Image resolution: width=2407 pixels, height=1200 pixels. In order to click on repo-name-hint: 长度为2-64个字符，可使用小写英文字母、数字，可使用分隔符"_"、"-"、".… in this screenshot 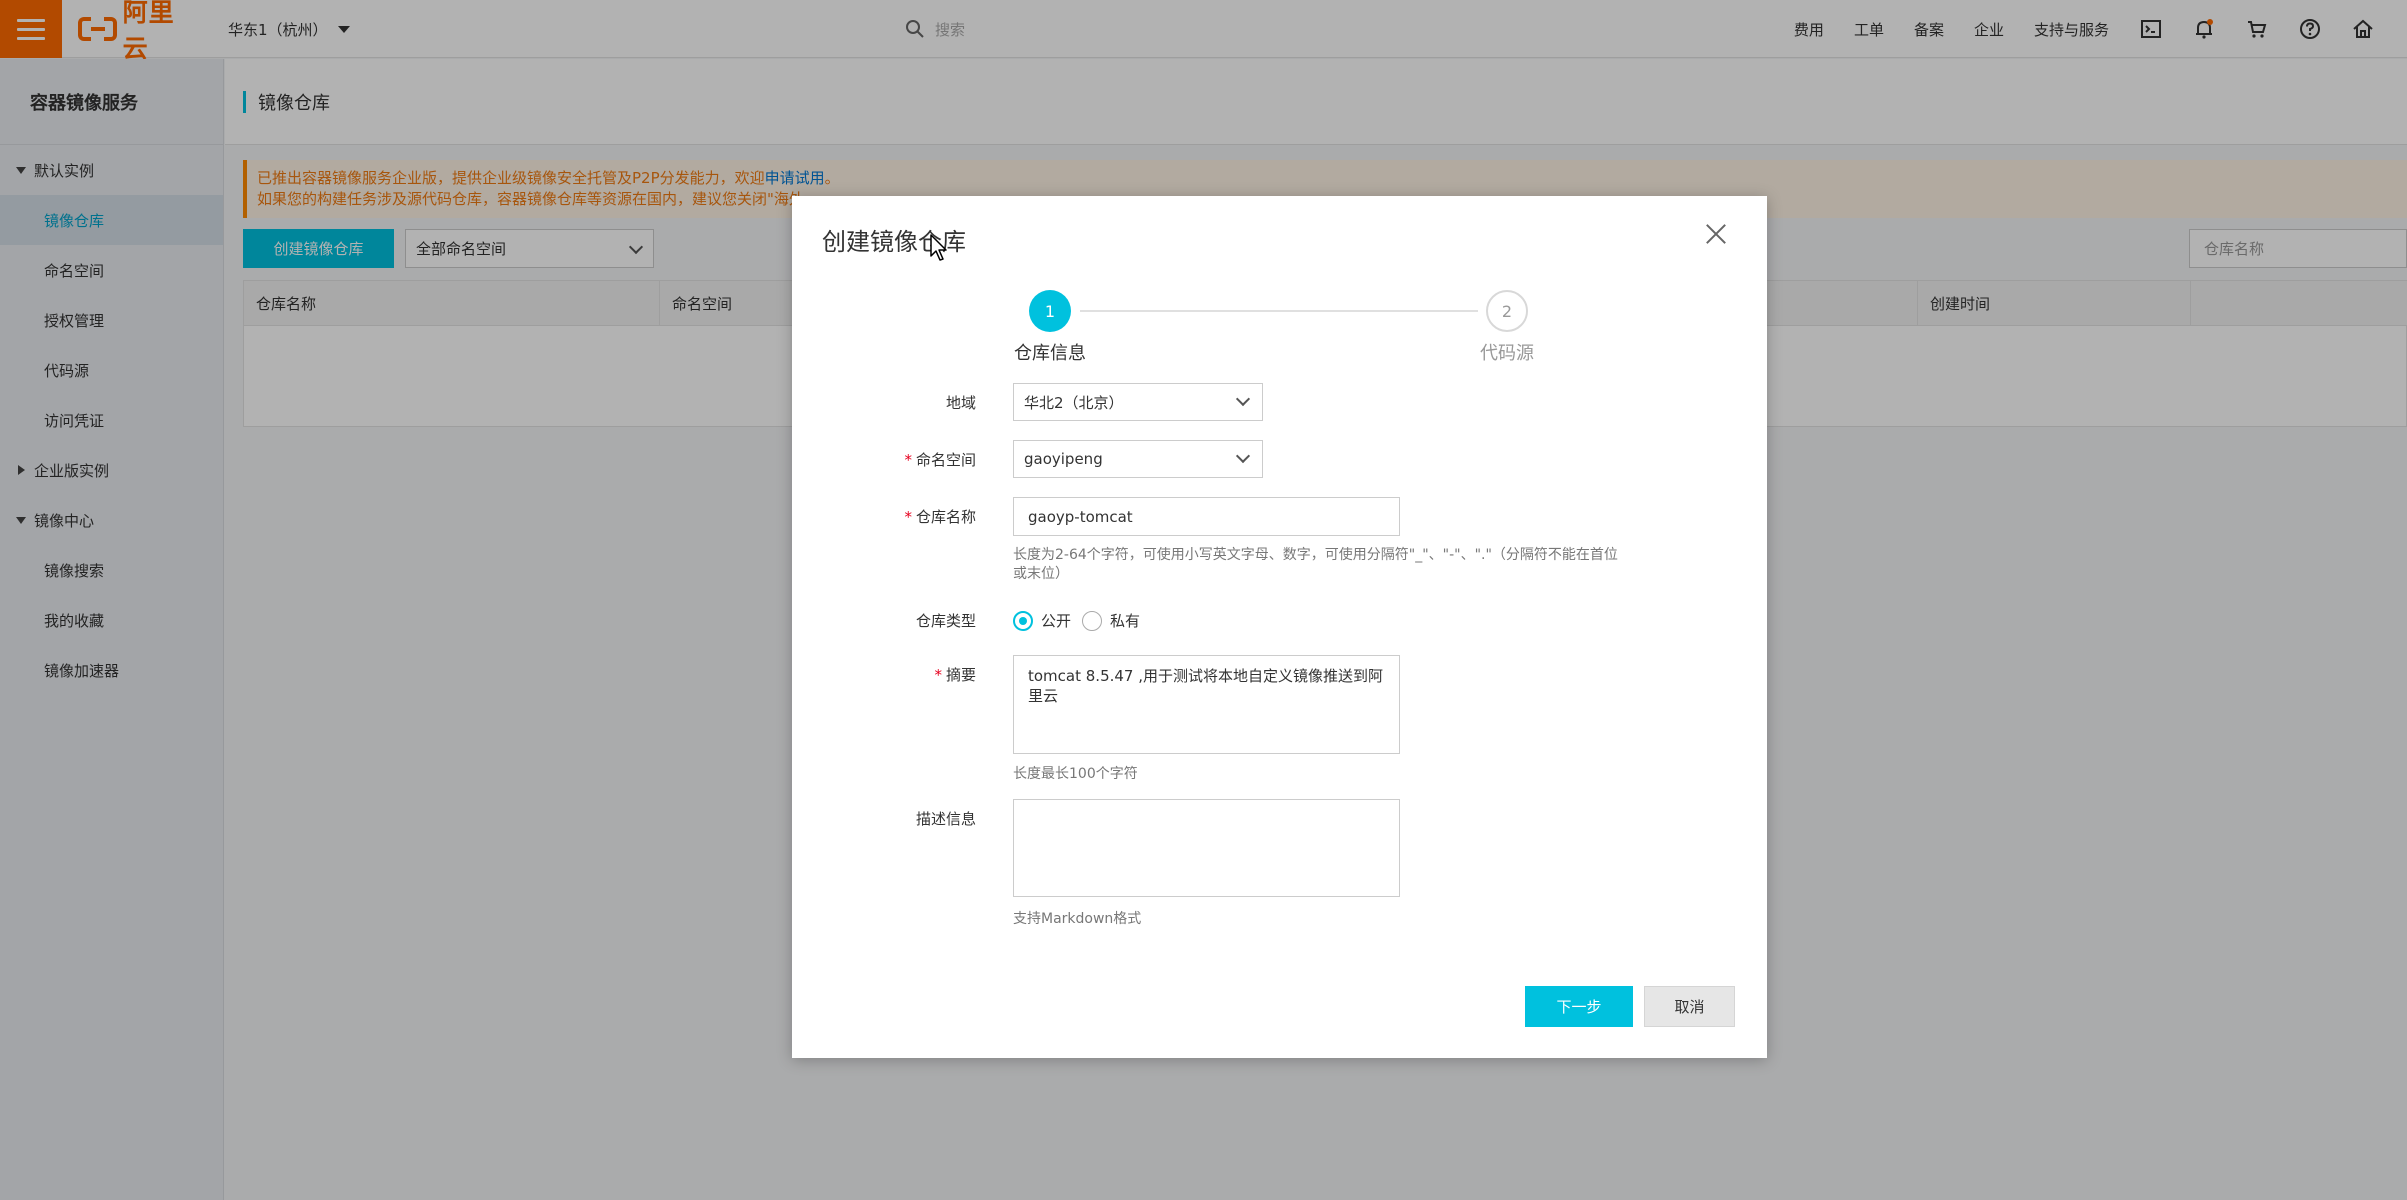, I will do `click(1315, 565)`.